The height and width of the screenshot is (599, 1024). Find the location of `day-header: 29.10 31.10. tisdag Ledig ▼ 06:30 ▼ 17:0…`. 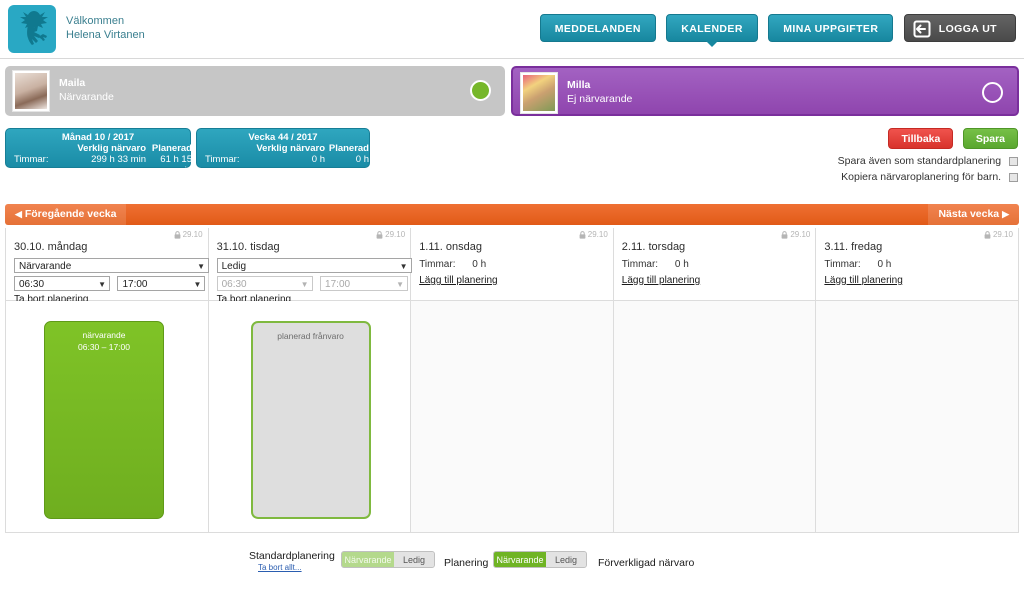

day-header: 29.10 31.10. tisdag Ledig ▼ 06:30 ▼ 17:0… is located at coordinates (310, 266).